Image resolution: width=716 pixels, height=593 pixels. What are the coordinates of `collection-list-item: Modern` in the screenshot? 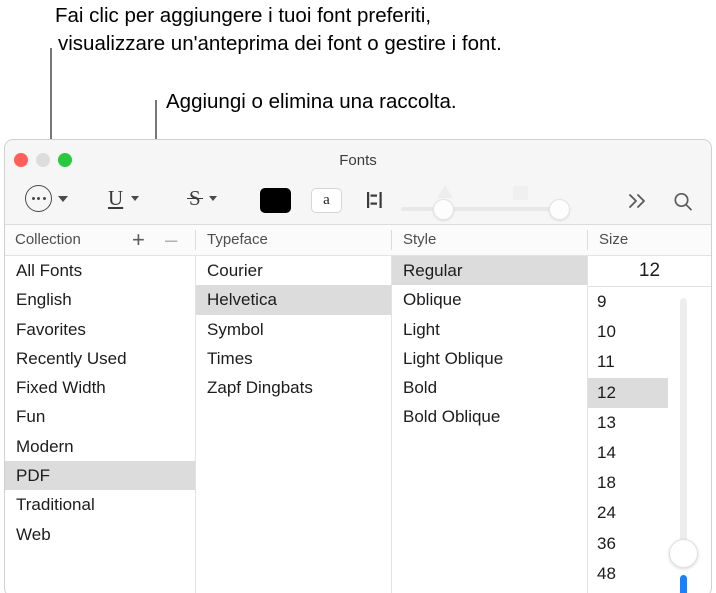 It's located at (100, 446).